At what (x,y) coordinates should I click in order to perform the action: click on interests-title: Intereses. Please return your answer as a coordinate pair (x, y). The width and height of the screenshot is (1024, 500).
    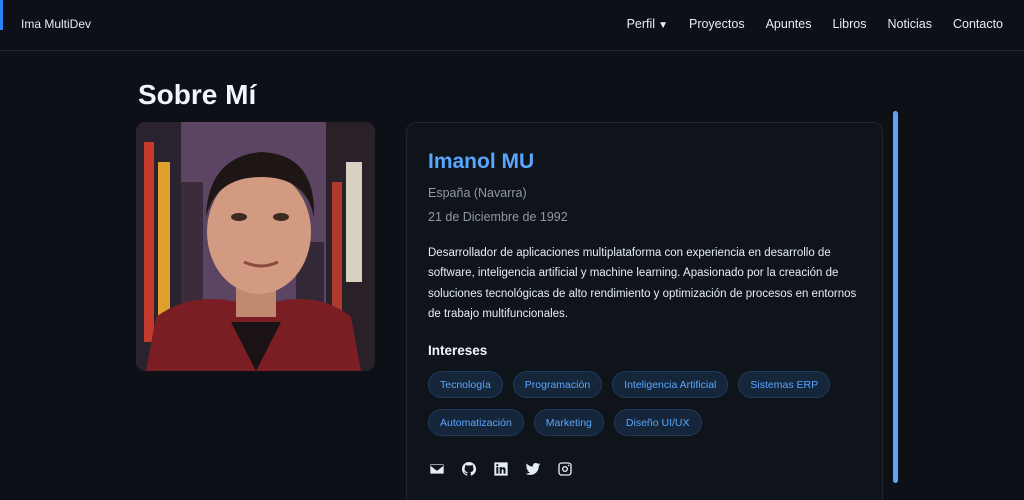
    Looking at the image, I should click on (458, 350).